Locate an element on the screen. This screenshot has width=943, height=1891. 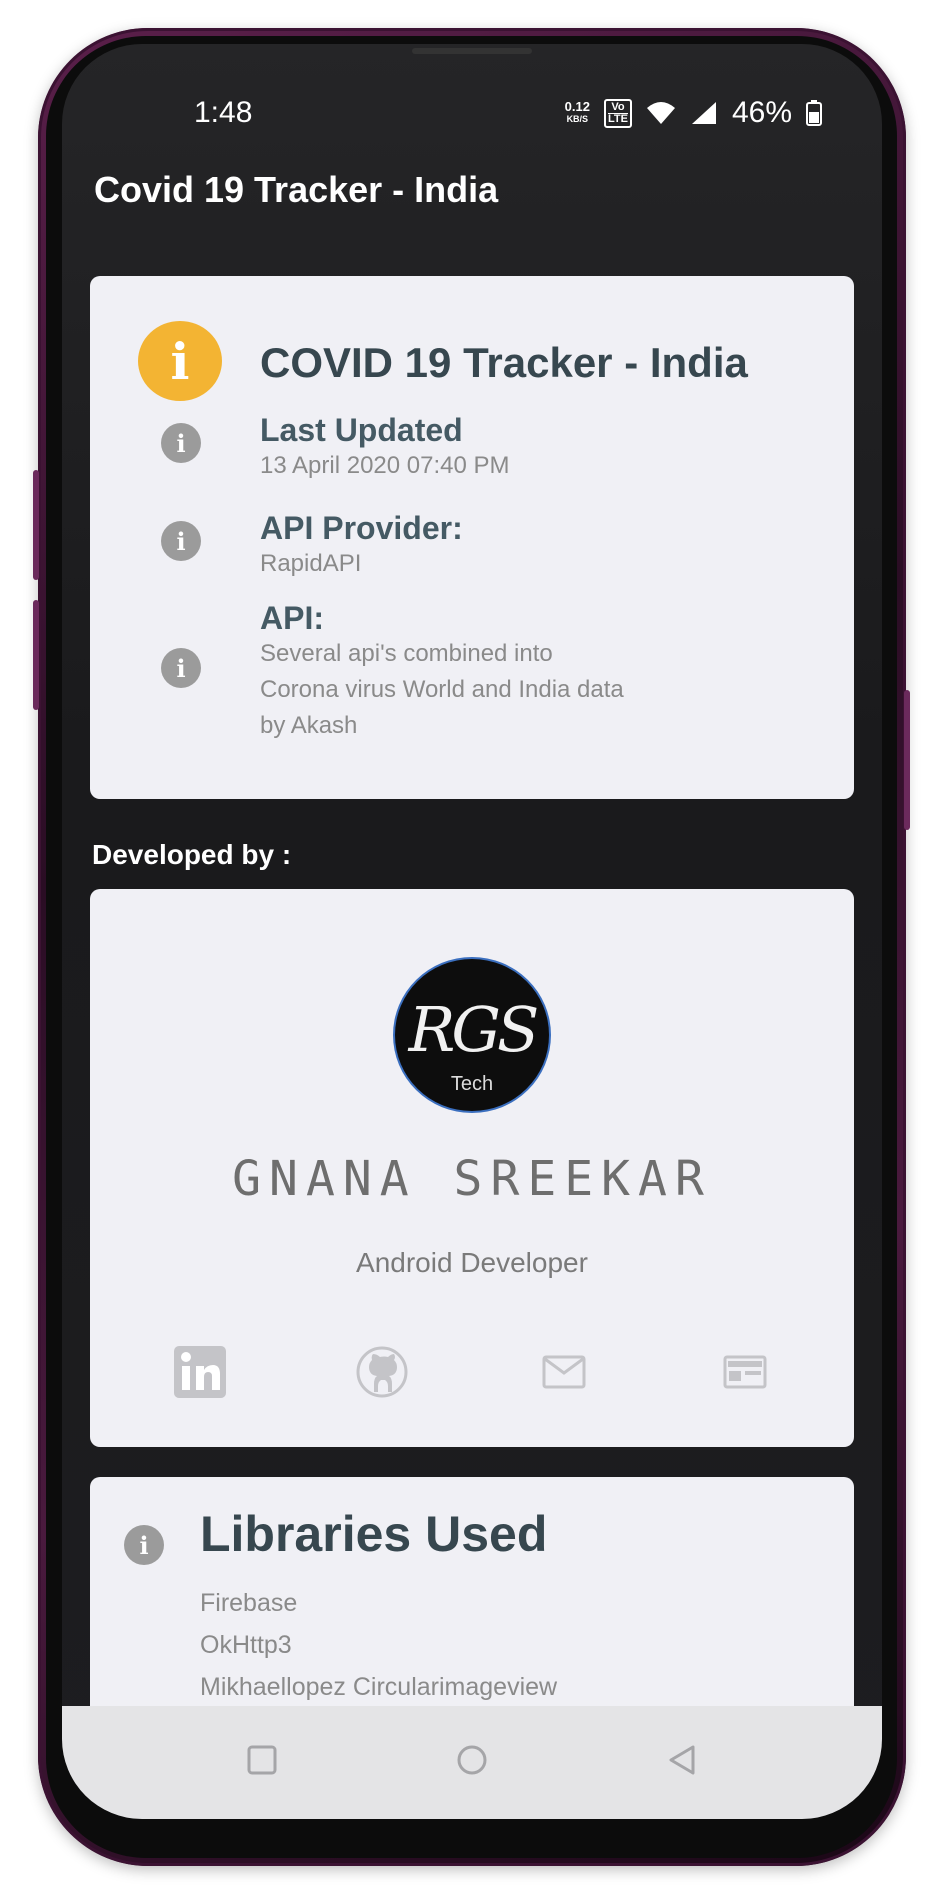
api-description-line: Corona virus World and India data is located at coordinates (442, 689).